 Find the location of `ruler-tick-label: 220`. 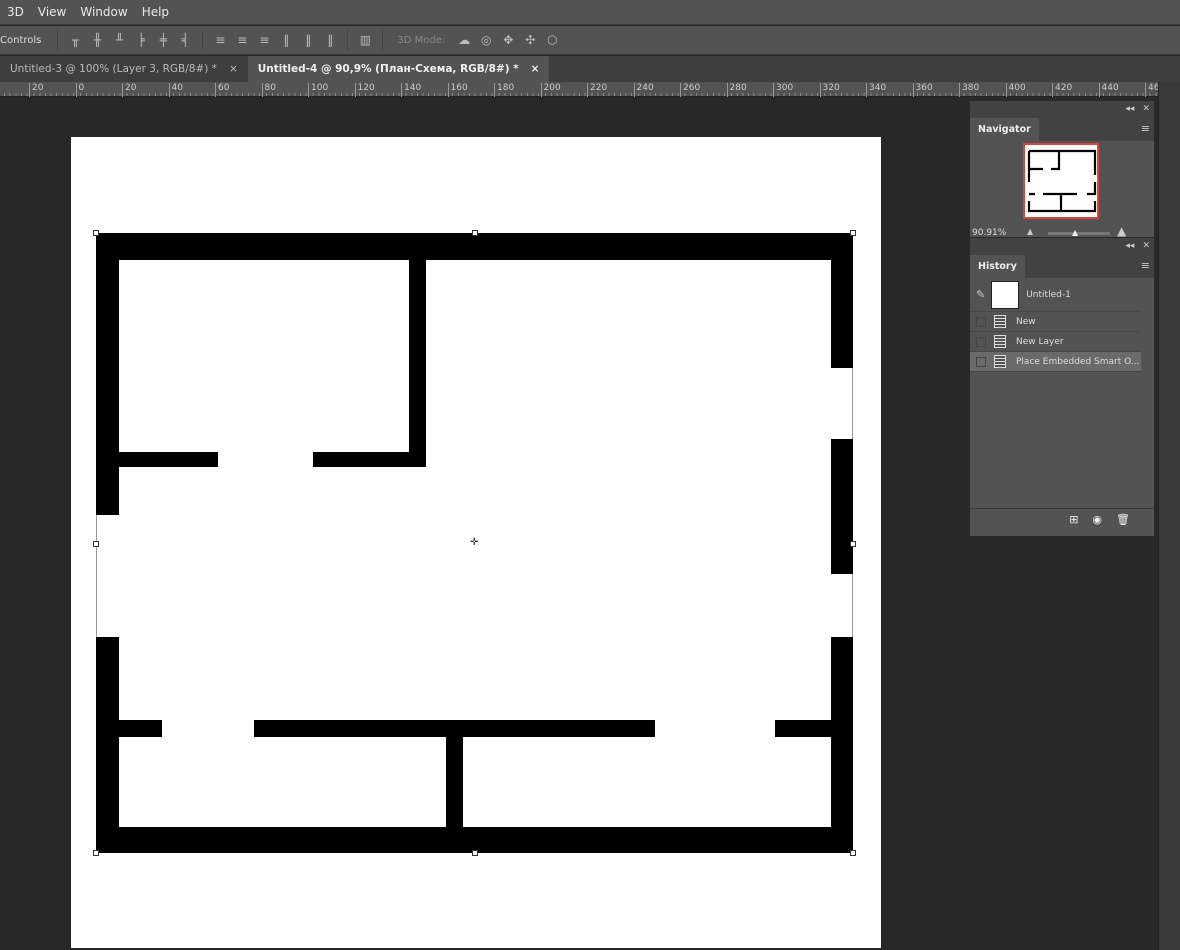

ruler-tick-label: 220 is located at coordinates (597, 90).